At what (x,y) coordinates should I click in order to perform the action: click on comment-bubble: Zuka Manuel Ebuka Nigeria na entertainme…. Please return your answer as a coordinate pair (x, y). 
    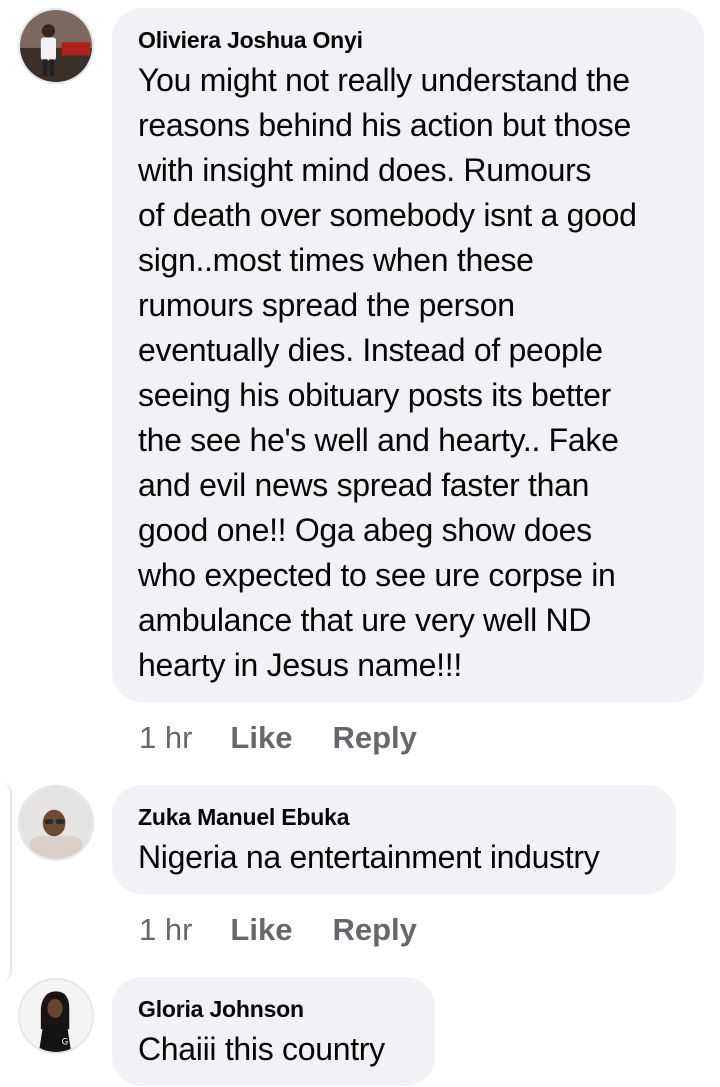
    Looking at the image, I should click on (394, 839).